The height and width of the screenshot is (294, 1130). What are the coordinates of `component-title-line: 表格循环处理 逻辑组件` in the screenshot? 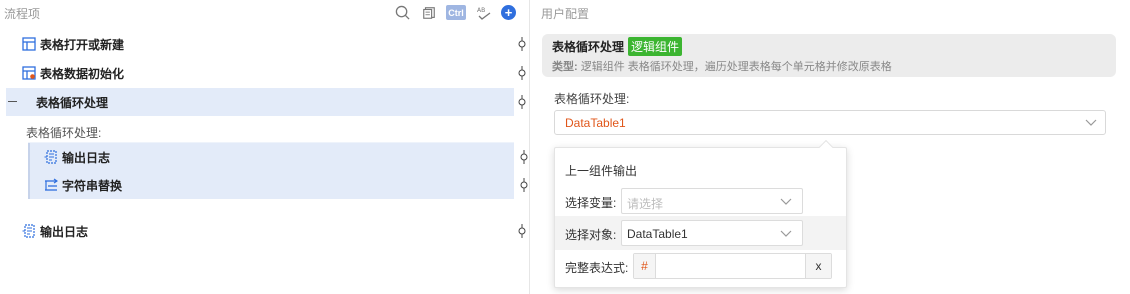 It's located at (617, 46).